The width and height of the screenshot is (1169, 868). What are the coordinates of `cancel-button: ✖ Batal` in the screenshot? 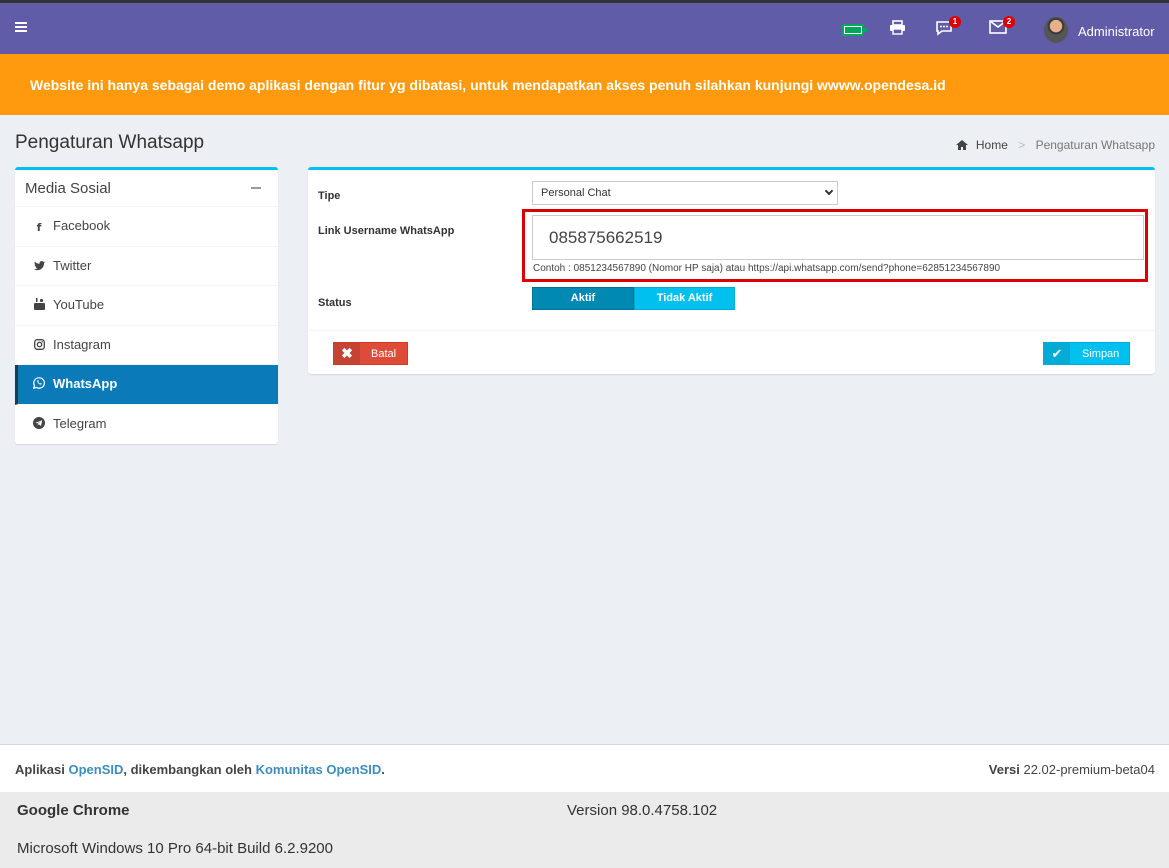 It's located at (370, 353).